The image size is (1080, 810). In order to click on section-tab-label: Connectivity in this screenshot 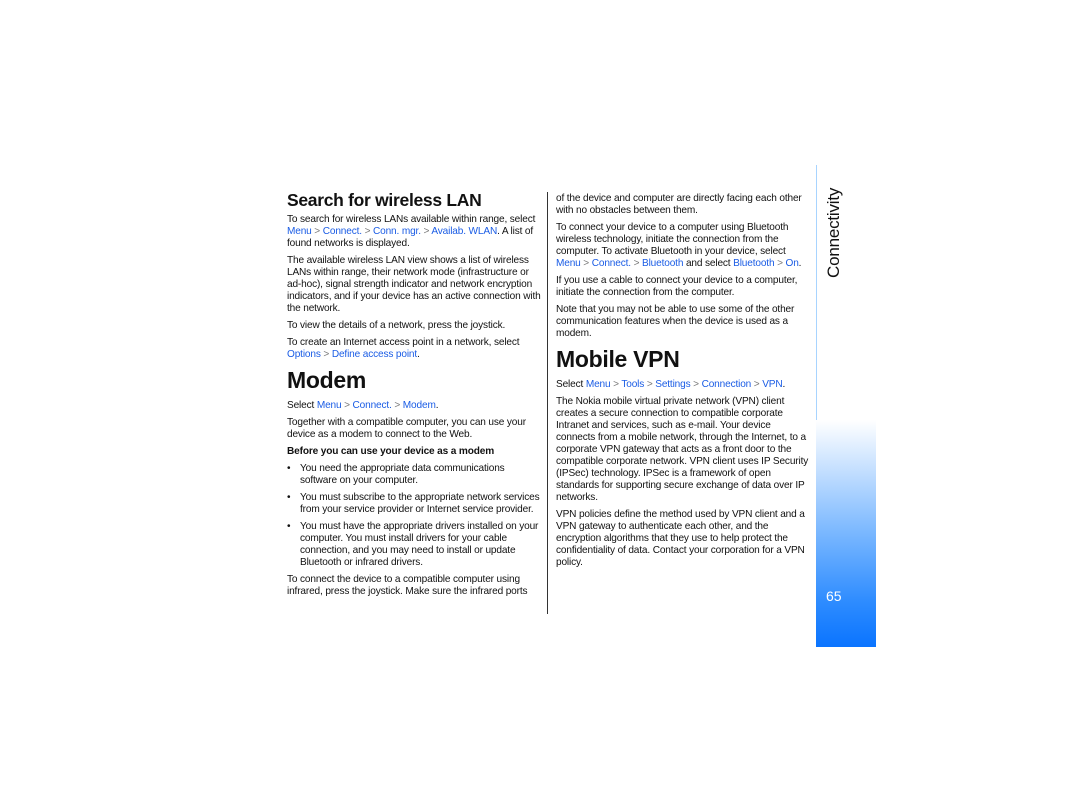, I will do `click(833, 232)`.